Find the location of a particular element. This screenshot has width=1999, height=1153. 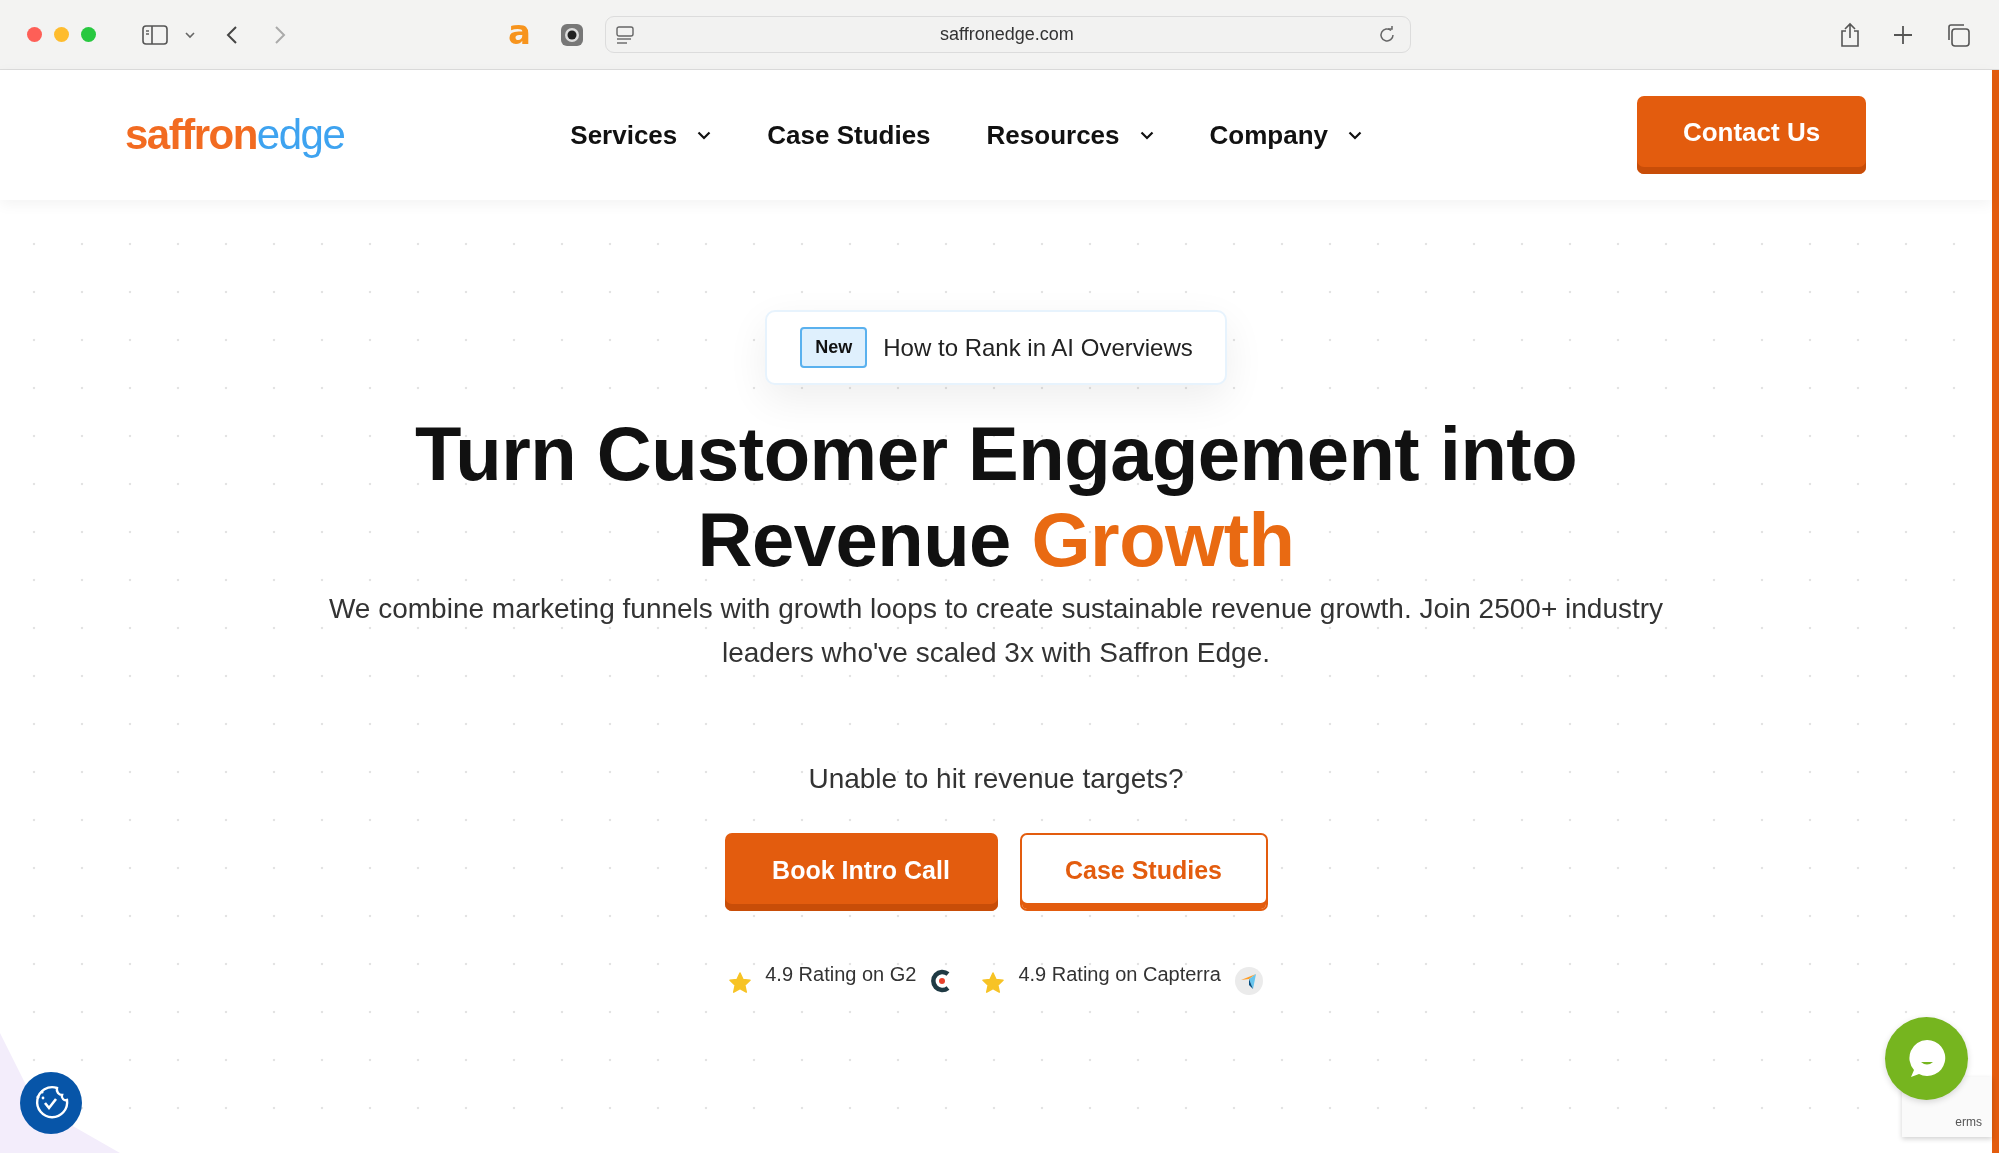

share-icon is located at coordinates (1850, 34).